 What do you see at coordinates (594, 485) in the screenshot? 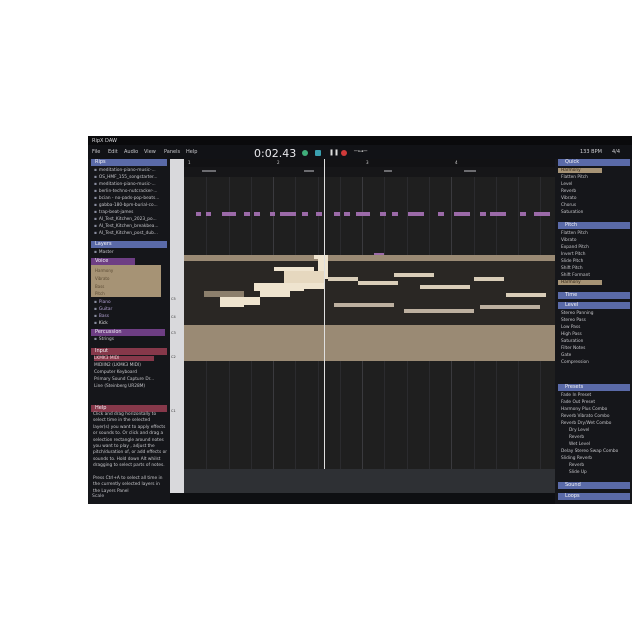
I see `sound-header: Sound` at bounding box center [594, 485].